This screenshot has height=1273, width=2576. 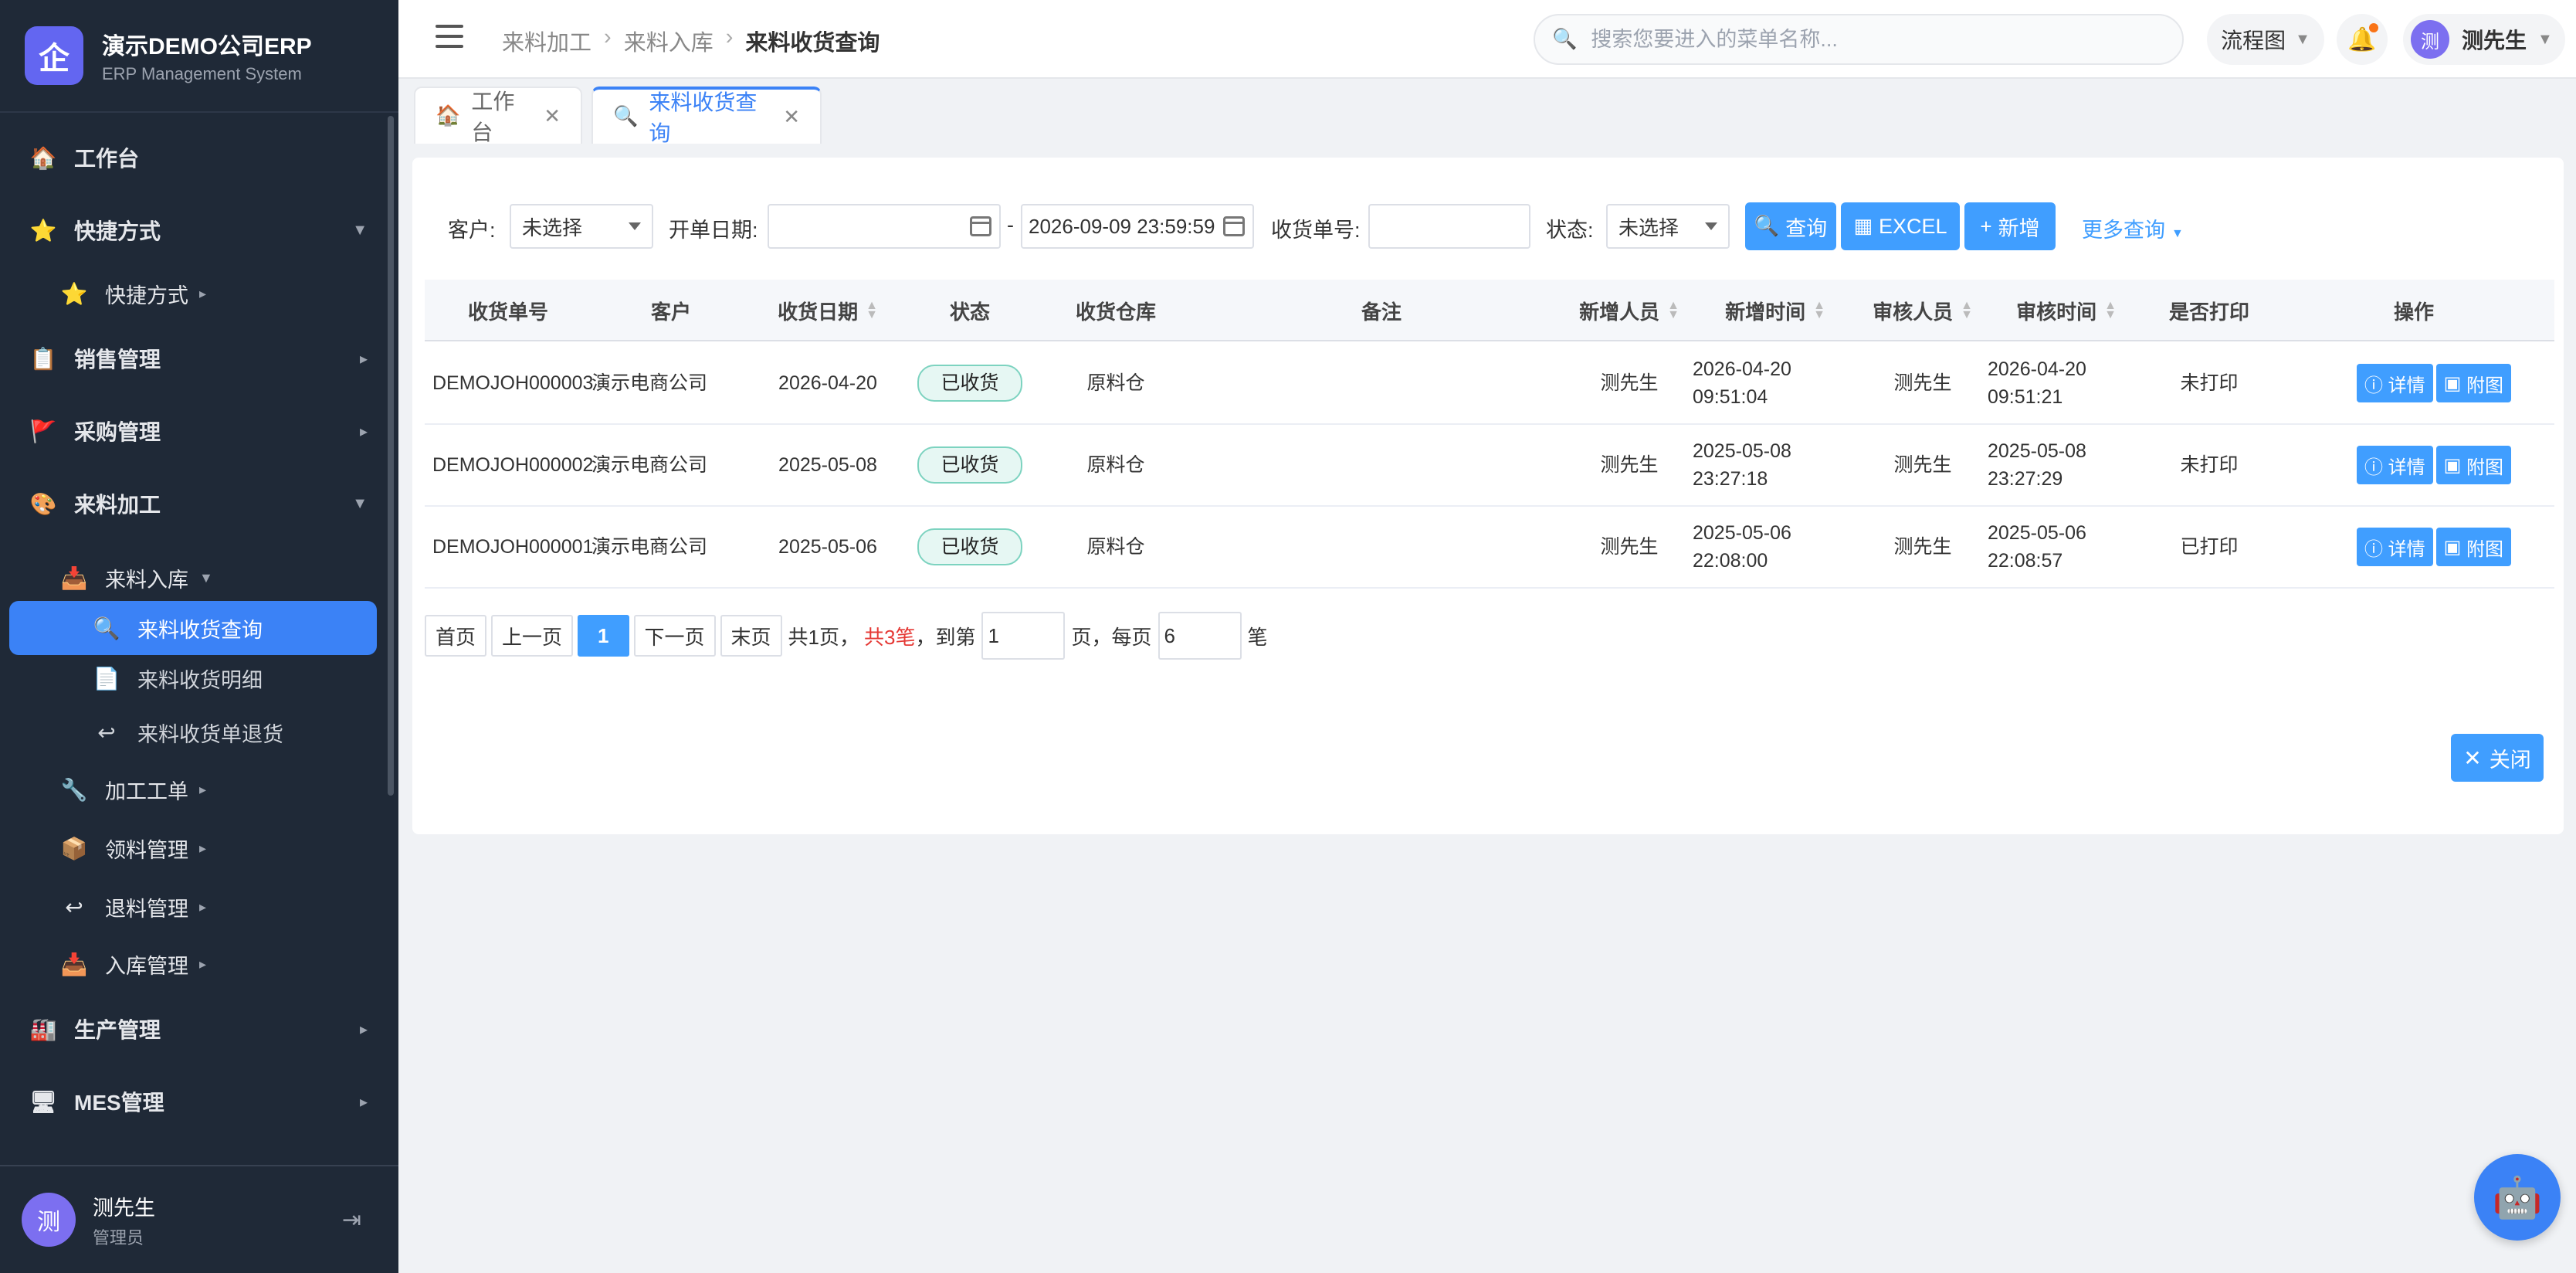 I want to click on assistant-robot-icon: 🤖, so click(x=2517, y=1197).